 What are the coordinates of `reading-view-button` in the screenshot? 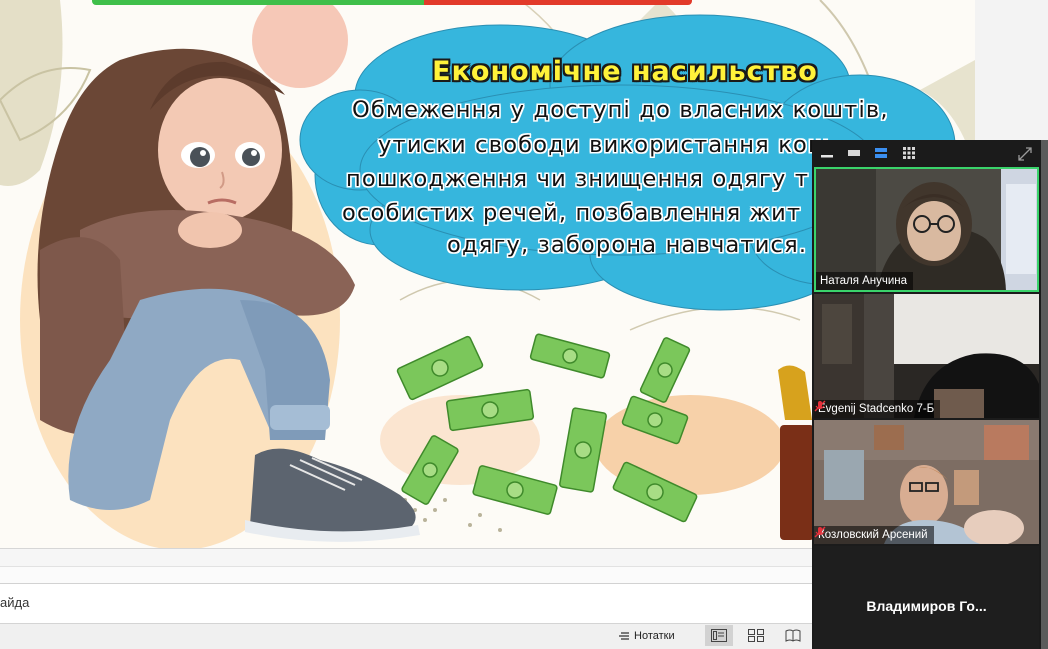 It's located at (793, 635).